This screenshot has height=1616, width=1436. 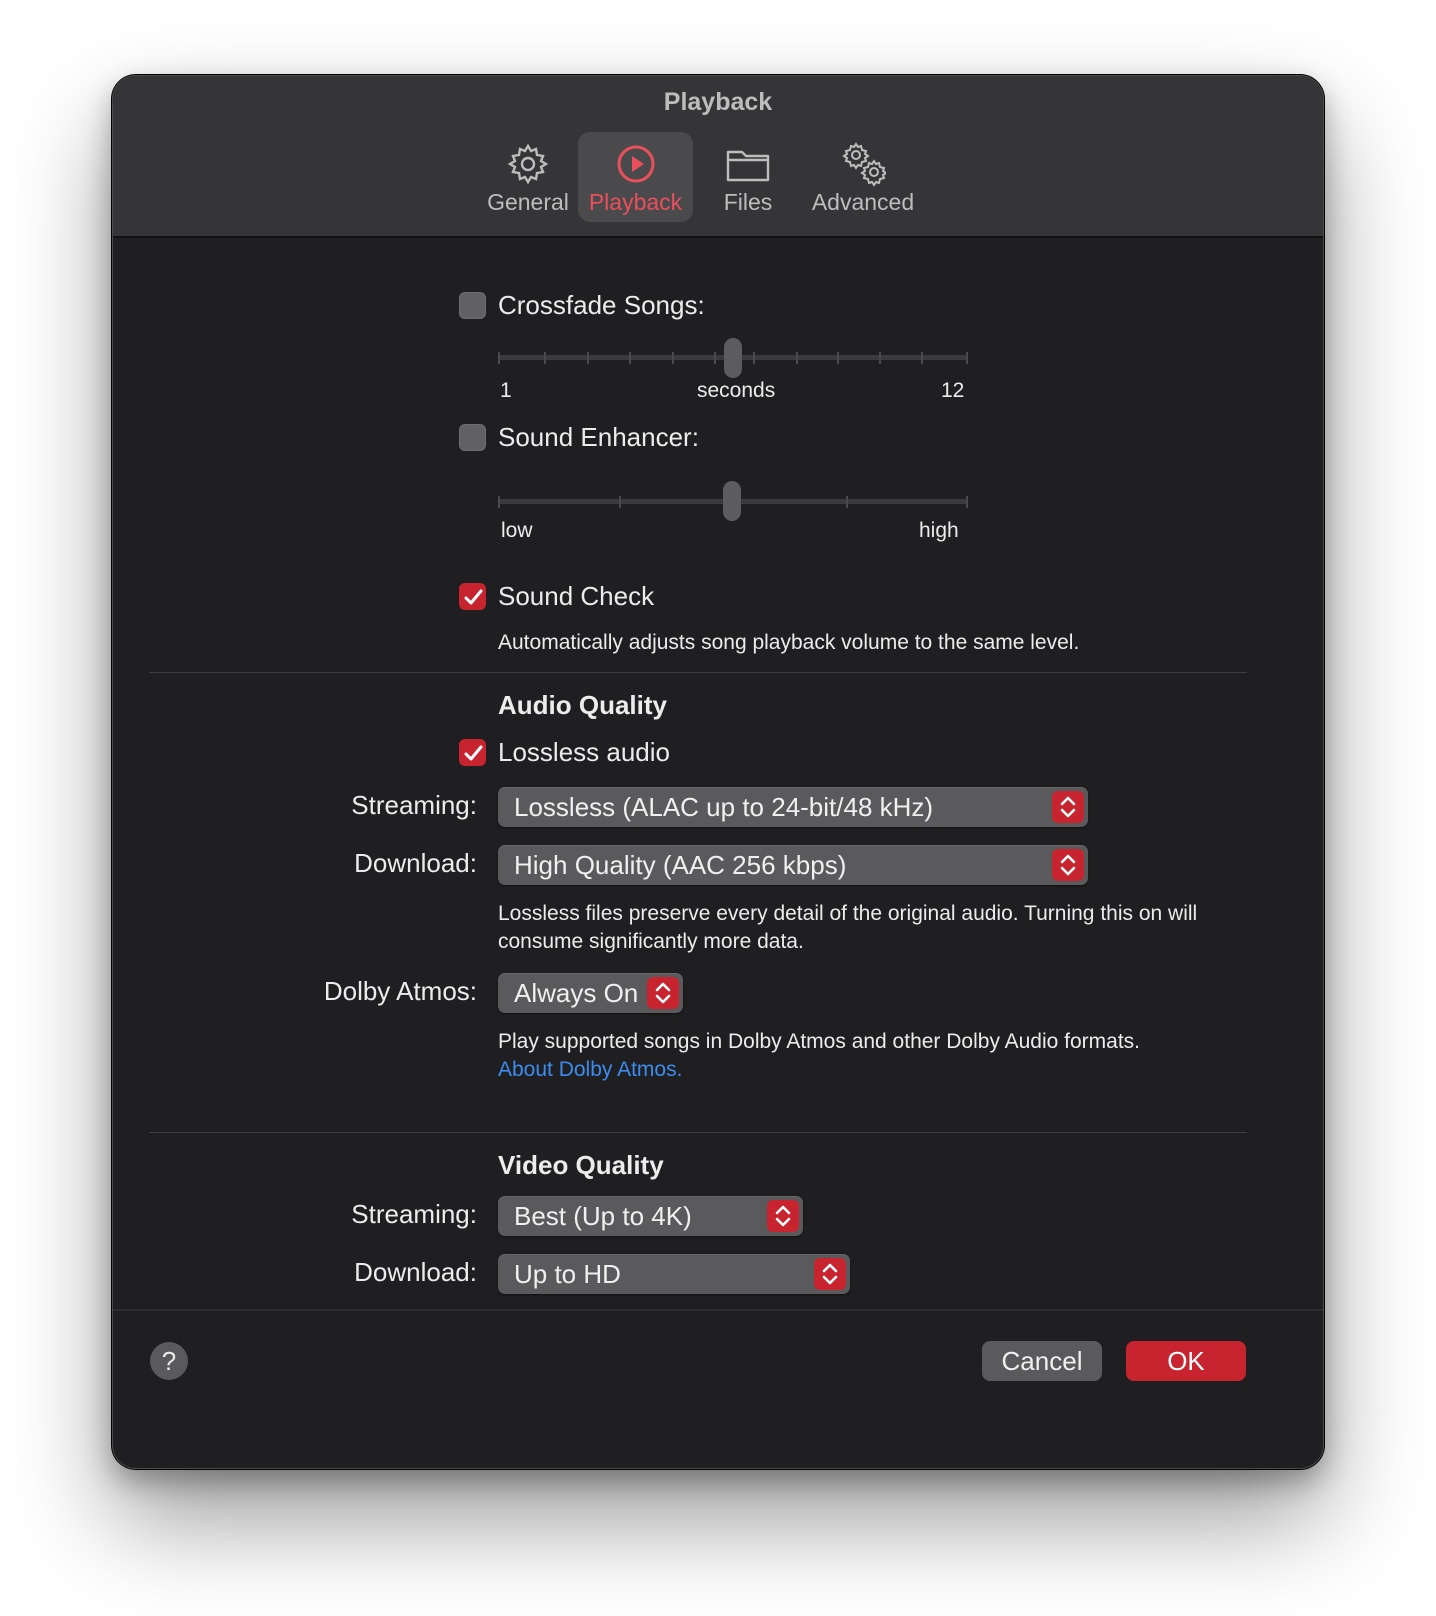 What do you see at coordinates (567, 1274) in the screenshot?
I see `video-download-value: Up to HD` at bounding box center [567, 1274].